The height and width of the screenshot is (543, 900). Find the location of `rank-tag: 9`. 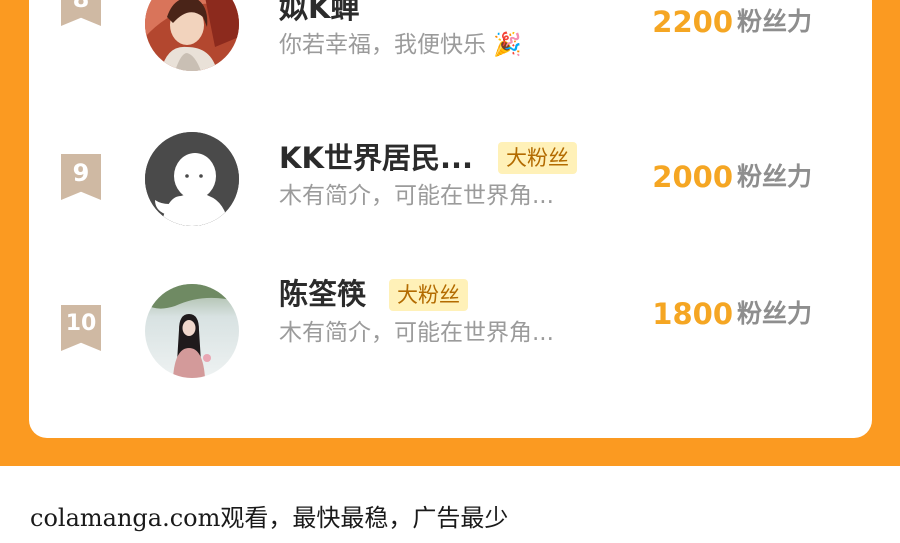

rank-tag: 9 is located at coordinates (81, 177).